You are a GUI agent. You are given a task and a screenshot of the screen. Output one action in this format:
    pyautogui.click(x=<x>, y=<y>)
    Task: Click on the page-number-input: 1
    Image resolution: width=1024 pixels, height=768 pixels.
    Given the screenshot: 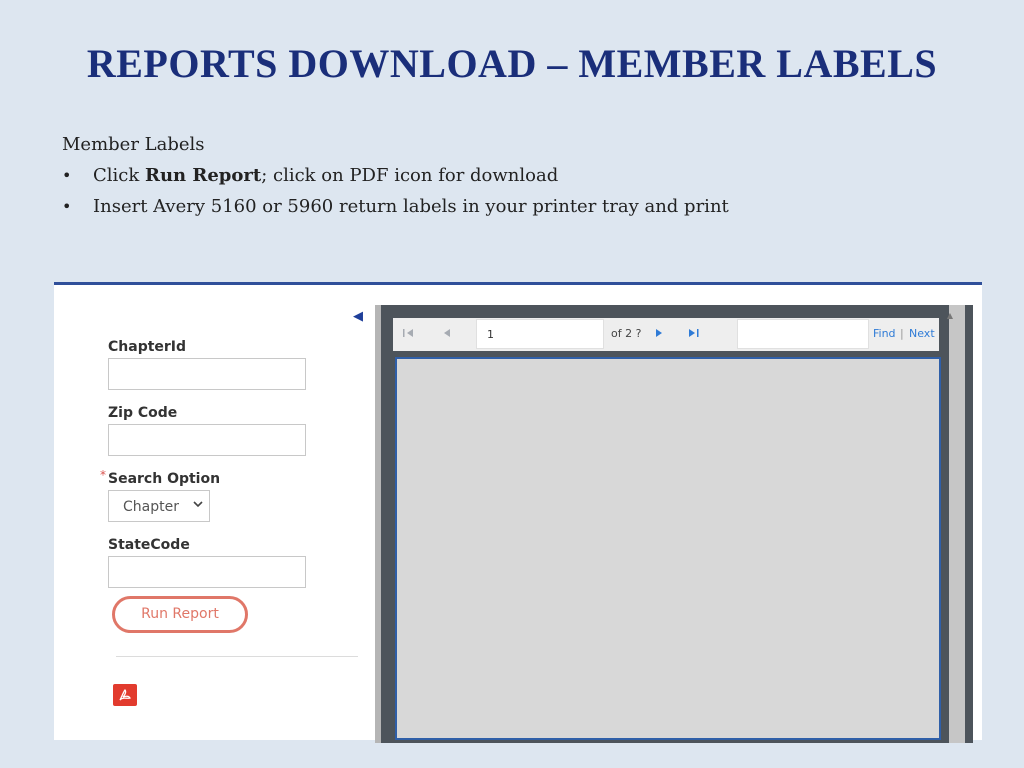 What is the action you would take?
    pyautogui.click(x=540, y=334)
    